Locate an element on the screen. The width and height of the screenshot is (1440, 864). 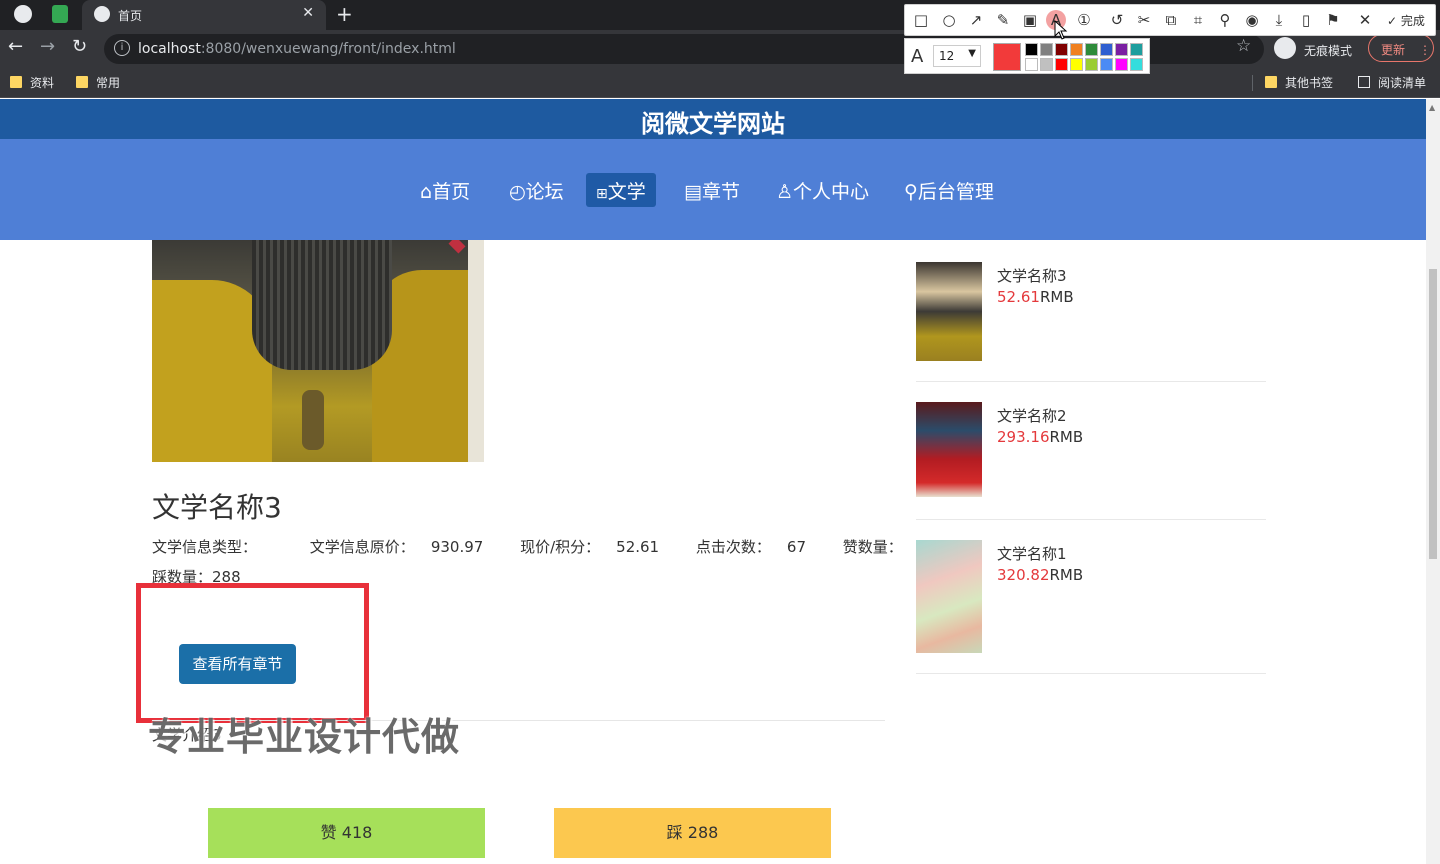
browser-menu-icon is located at coordinates (23, 14).